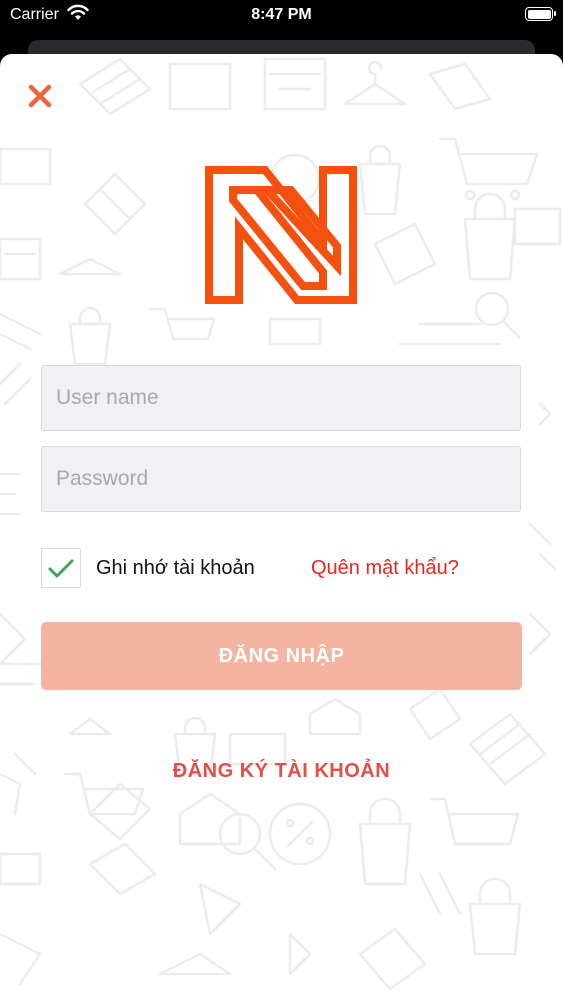 The image size is (563, 1000). What do you see at coordinates (281, 14) in the screenshot?
I see `status-time: 8:47 PM` at bounding box center [281, 14].